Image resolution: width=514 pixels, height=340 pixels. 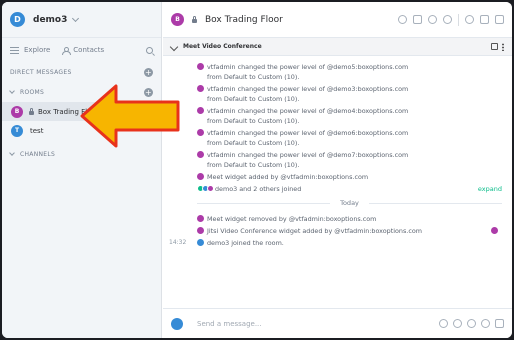 I want to click on person-icon, so click(x=67, y=50).